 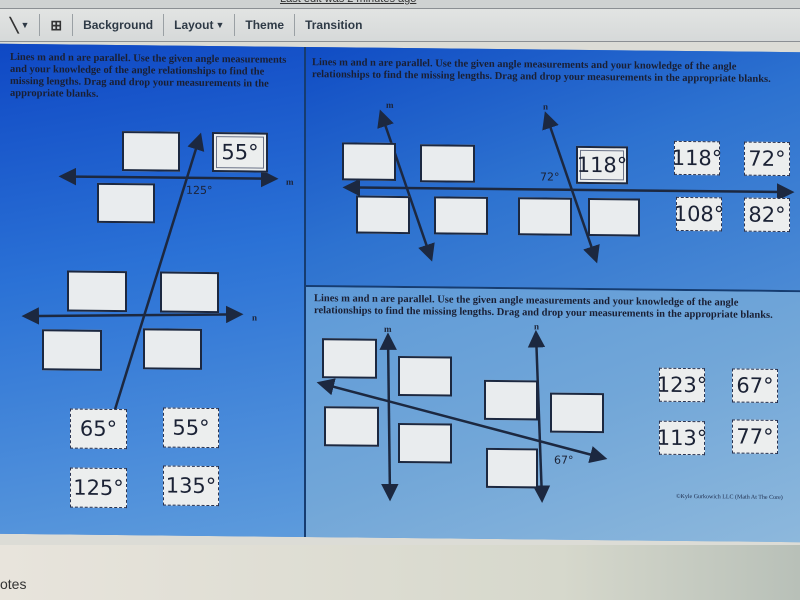 What do you see at coordinates (697, 158) in the screenshot?
I see `answer-tile: 118°` at bounding box center [697, 158].